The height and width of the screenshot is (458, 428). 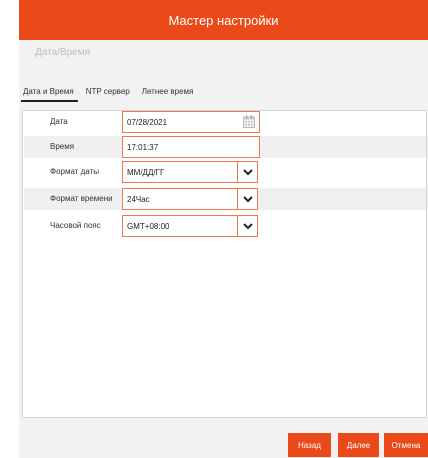 What do you see at coordinates (147, 122) in the screenshot?
I see `date-value: 07/28/2021` at bounding box center [147, 122].